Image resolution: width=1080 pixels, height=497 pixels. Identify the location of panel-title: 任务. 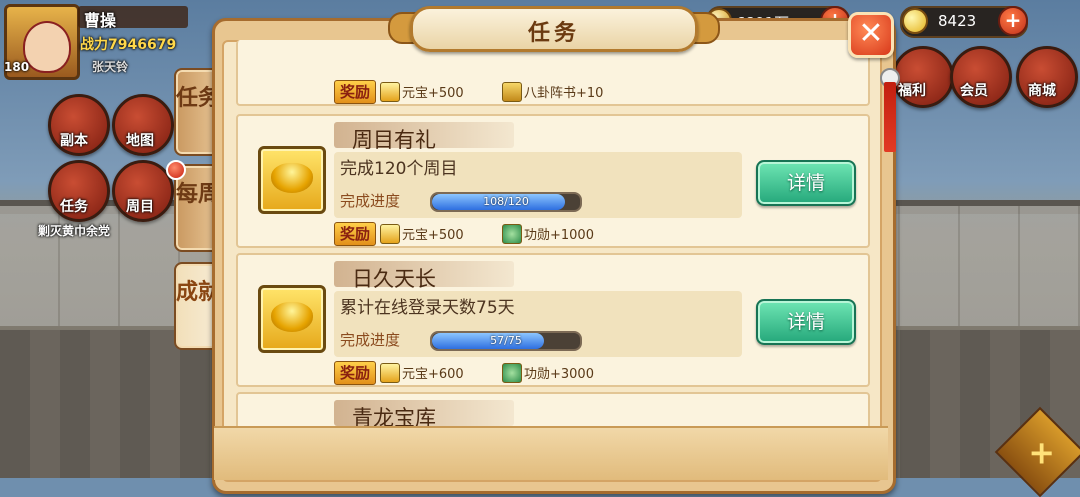
(553, 33).